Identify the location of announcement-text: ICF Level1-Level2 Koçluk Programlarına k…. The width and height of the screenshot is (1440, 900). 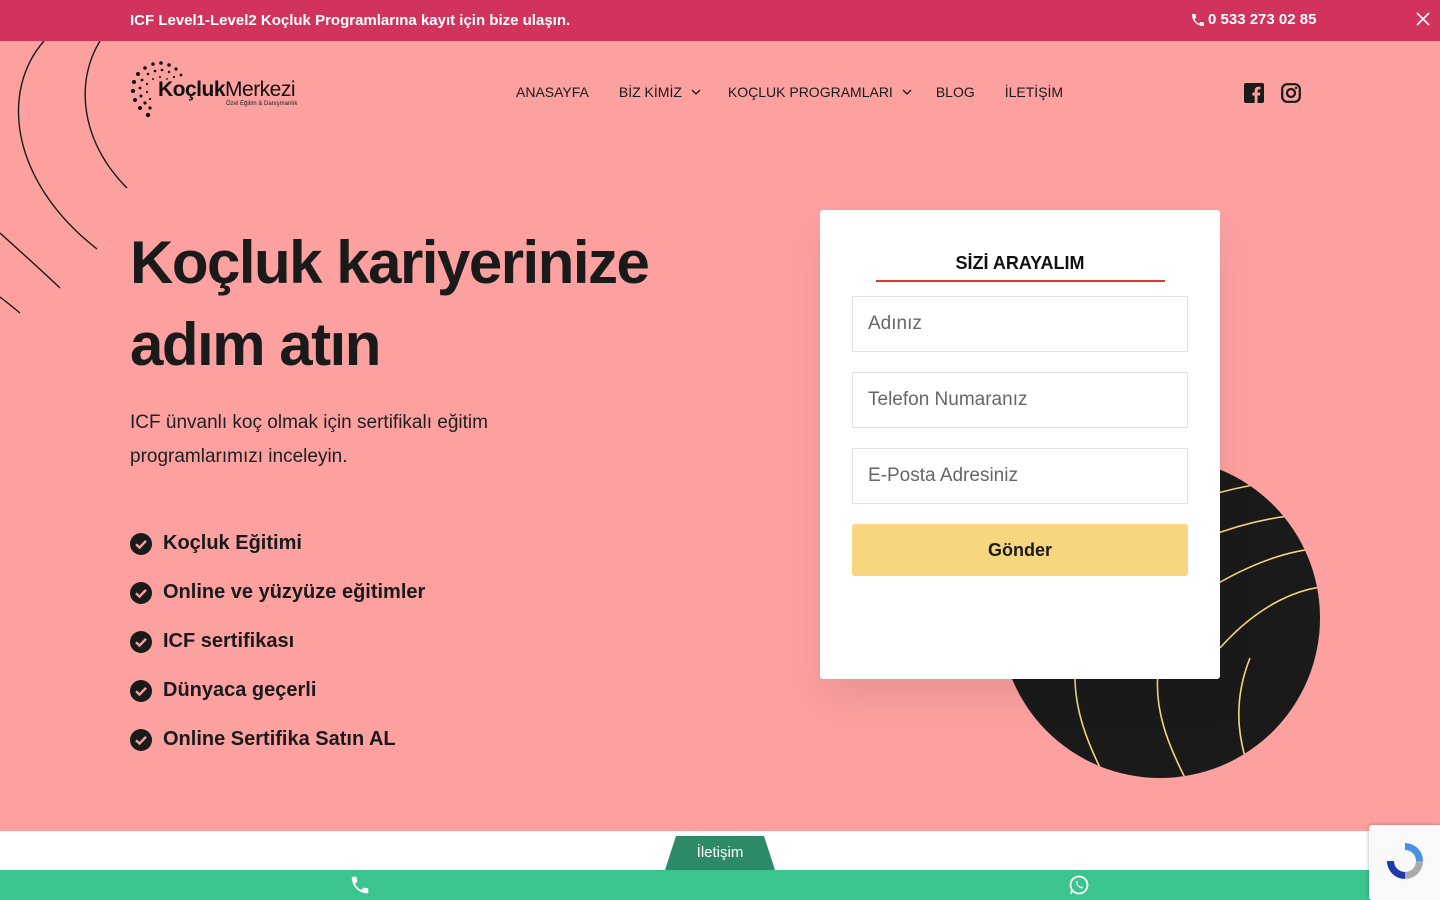
(350, 20).